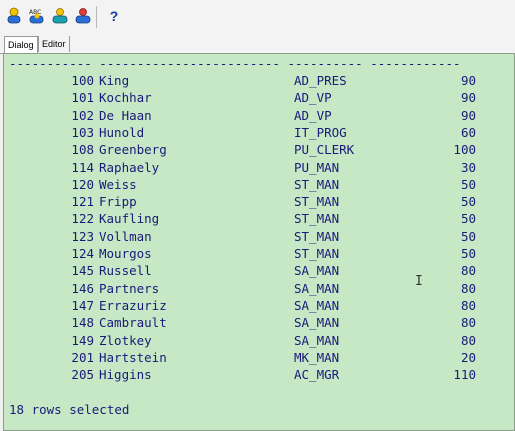  What do you see at coordinates (82, 184) in the screenshot?
I see `employee-id-cell: 120` at bounding box center [82, 184].